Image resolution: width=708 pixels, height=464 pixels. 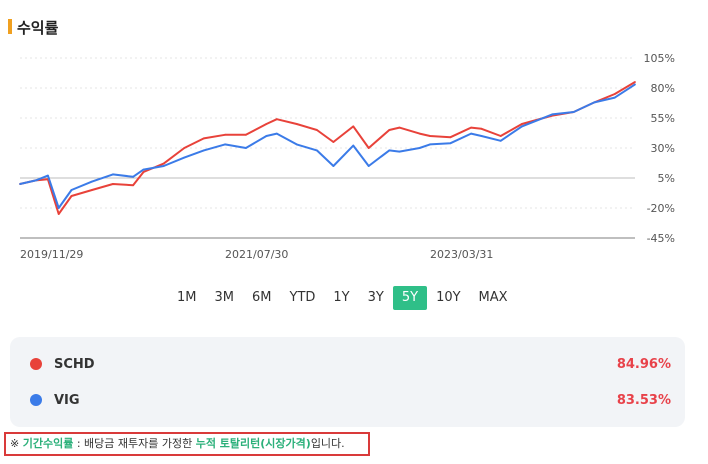 What do you see at coordinates (303, 298) in the screenshot?
I see `range-button-ytd: YTD` at bounding box center [303, 298].